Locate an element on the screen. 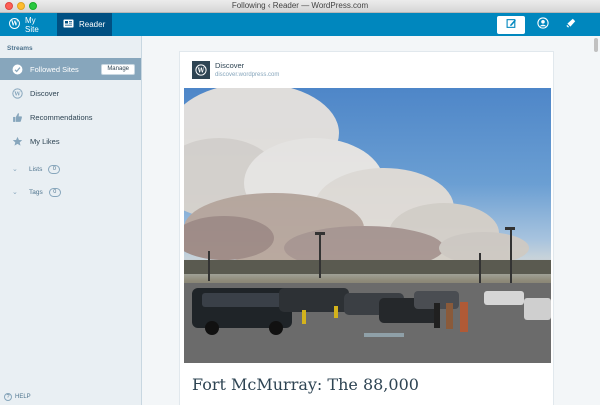 This screenshot has height=405, width=600. masterbar: W My Site Reader is located at coordinates (300, 24).